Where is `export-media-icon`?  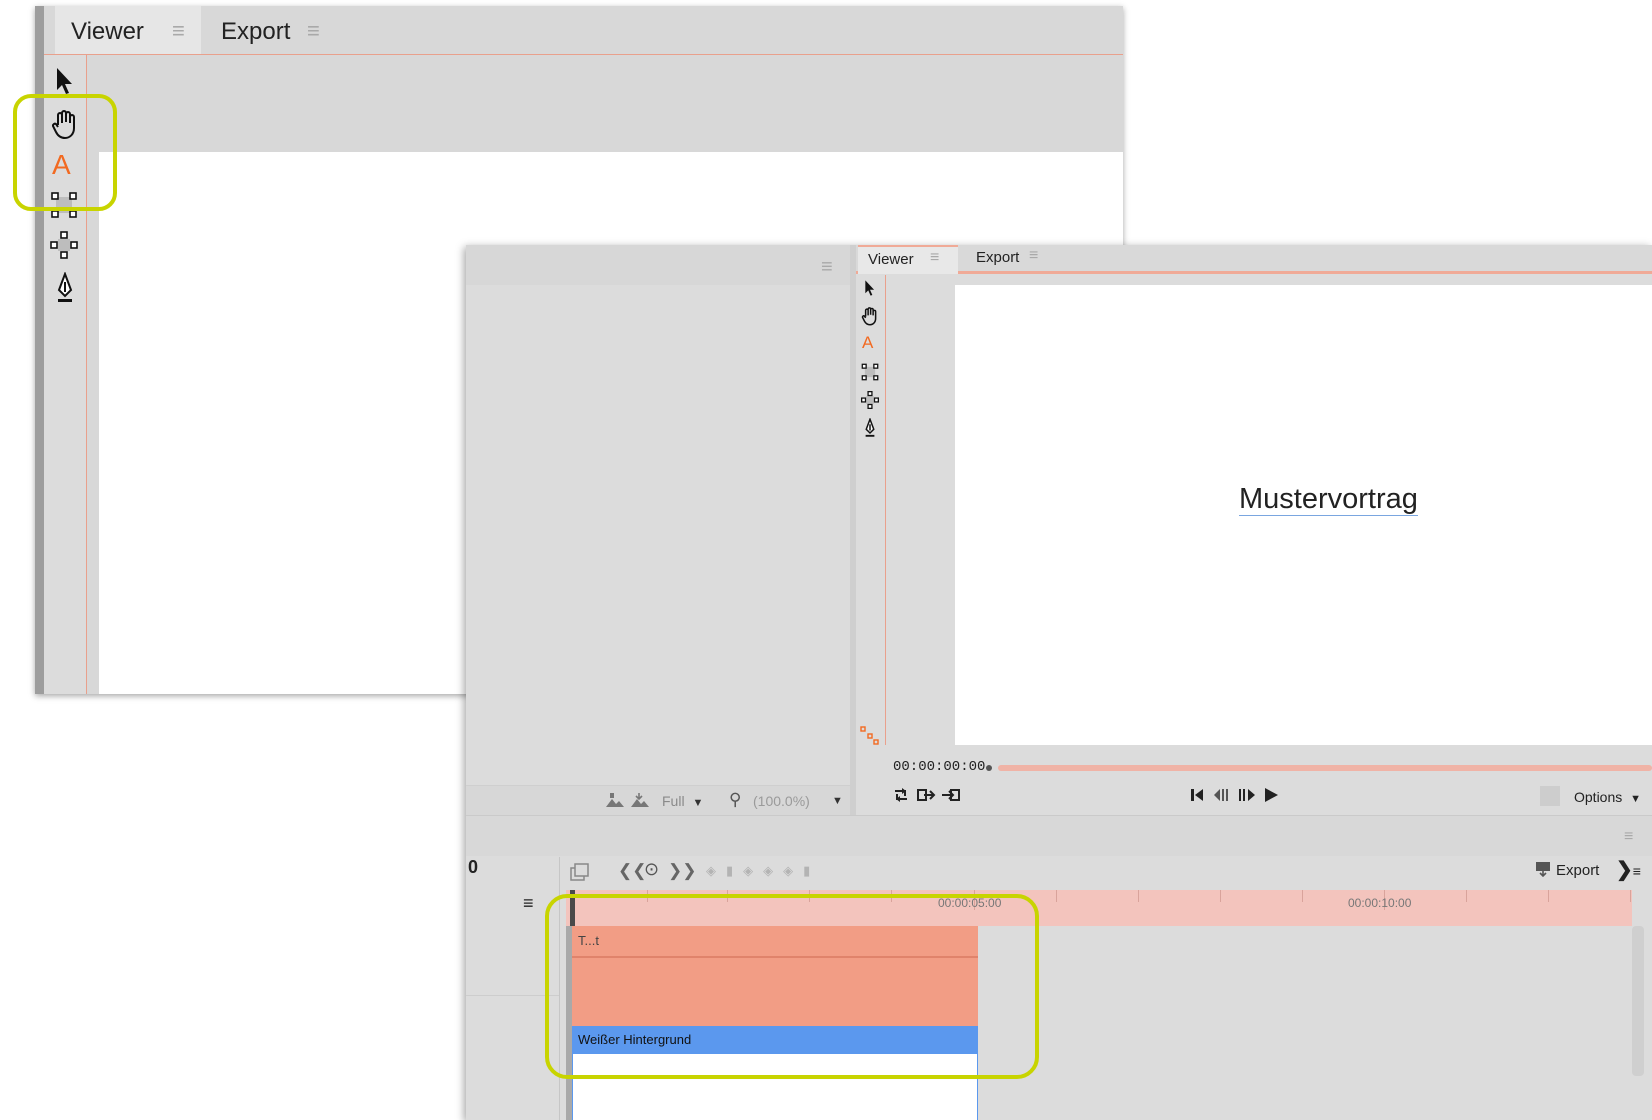
export-media-icon is located at coordinates (640, 801).